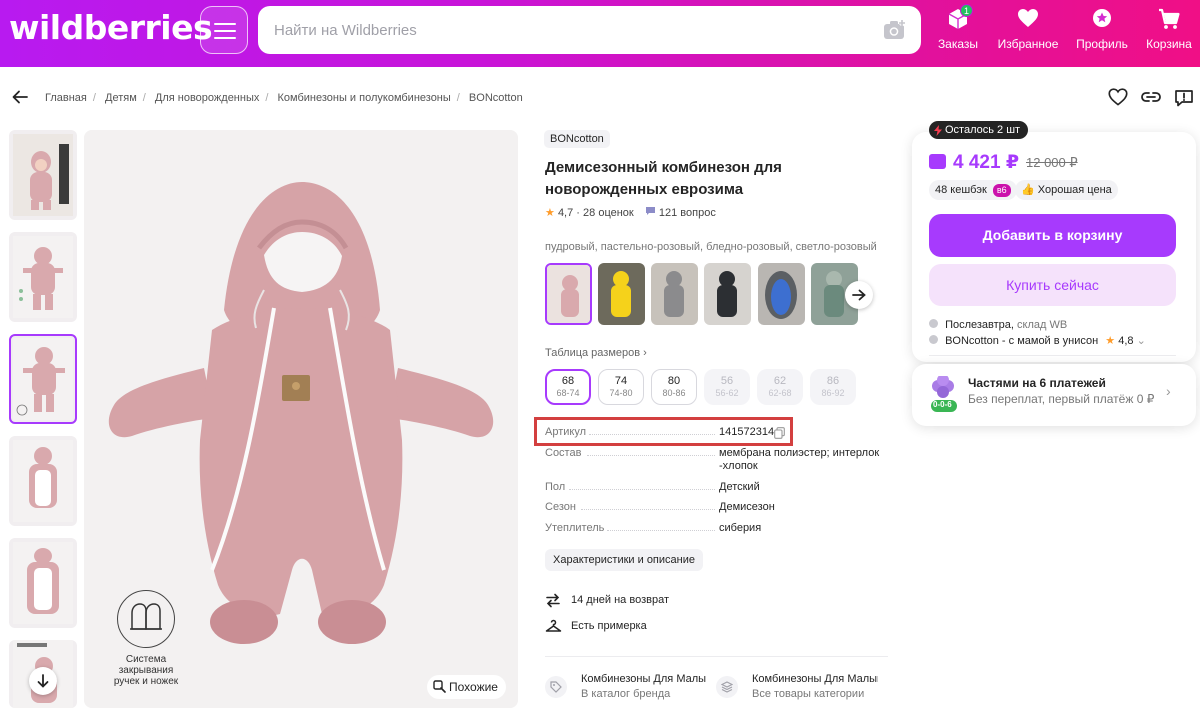 The image size is (1200, 726). Describe the element at coordinates (568, 294) in the screenshot. I see `color-variant-thumb-selected` at that location.